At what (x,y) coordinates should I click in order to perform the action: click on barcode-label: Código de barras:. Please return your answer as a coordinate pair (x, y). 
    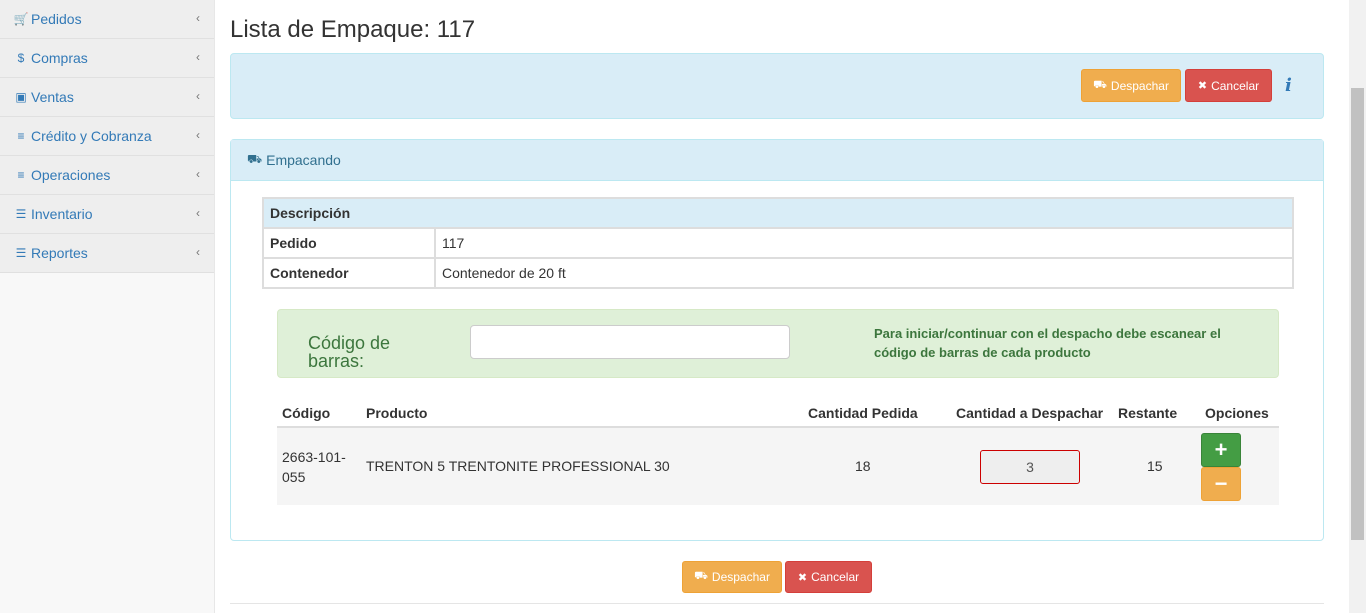
    Looking at the image, I should click on (349, 352).